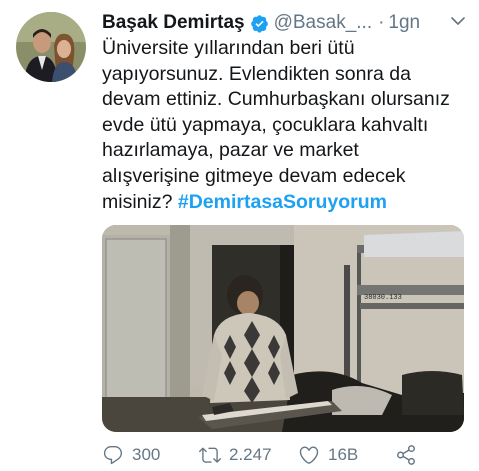 The width and height of the screenshot is (479, 471). What do you see at coordinates (265, 124) in the screenshot?
I see `tweet-text-line: evde ütü yapmaya, çocuklara kahvaltı` at bounding box center [265, 124].